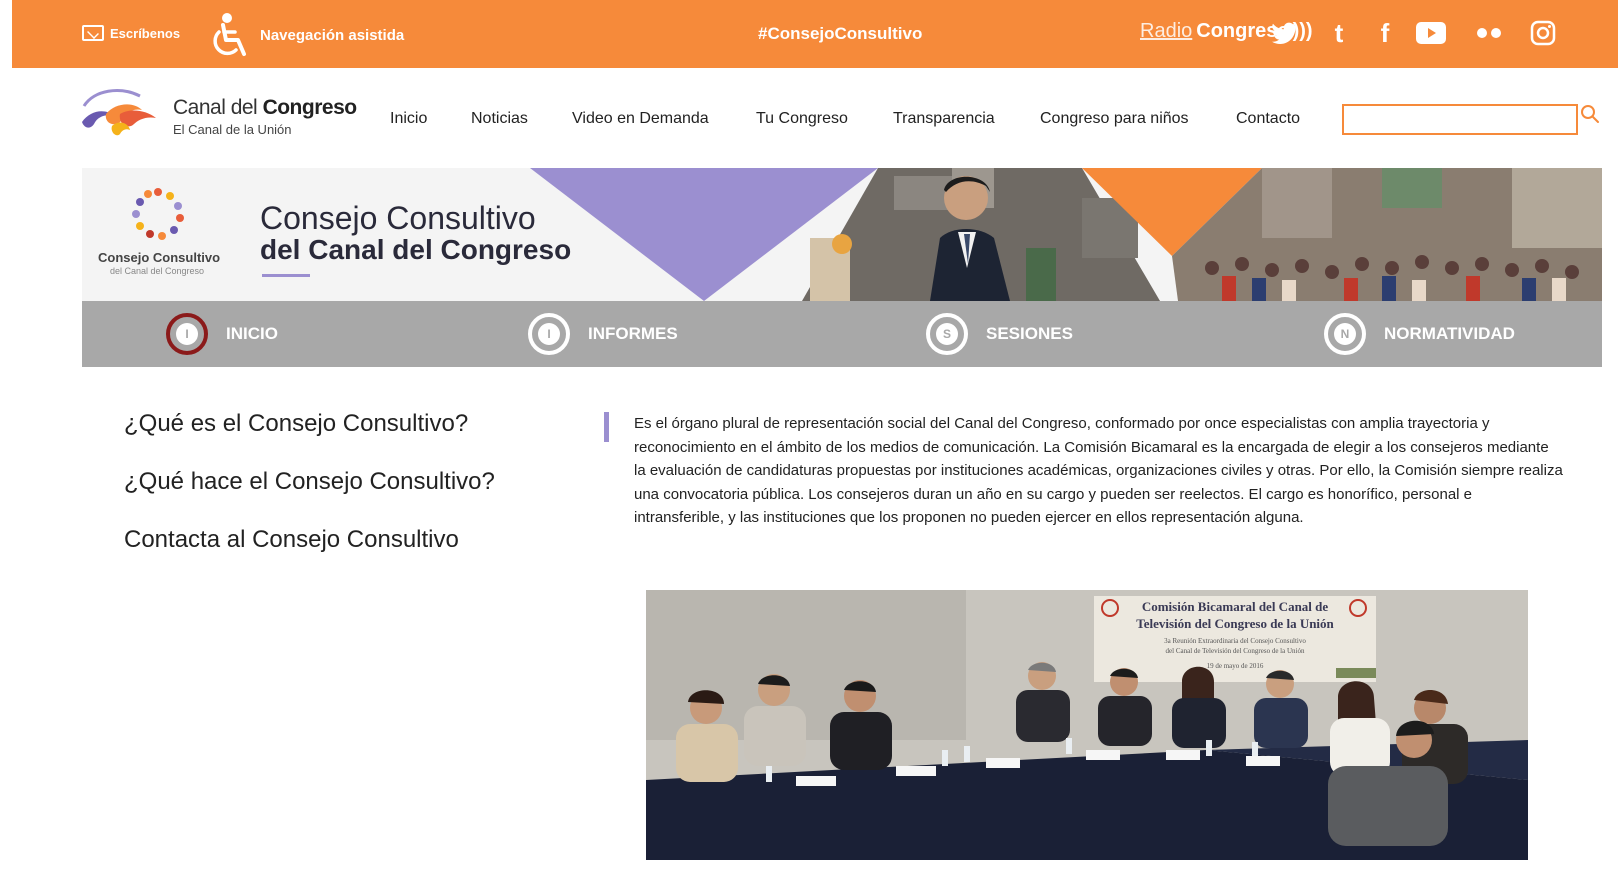 The height and width of the screenshot is (883, 1618). Describe the element at coordinates (229, 34) in the screenshot. I see `accessibility-icon` at that location.